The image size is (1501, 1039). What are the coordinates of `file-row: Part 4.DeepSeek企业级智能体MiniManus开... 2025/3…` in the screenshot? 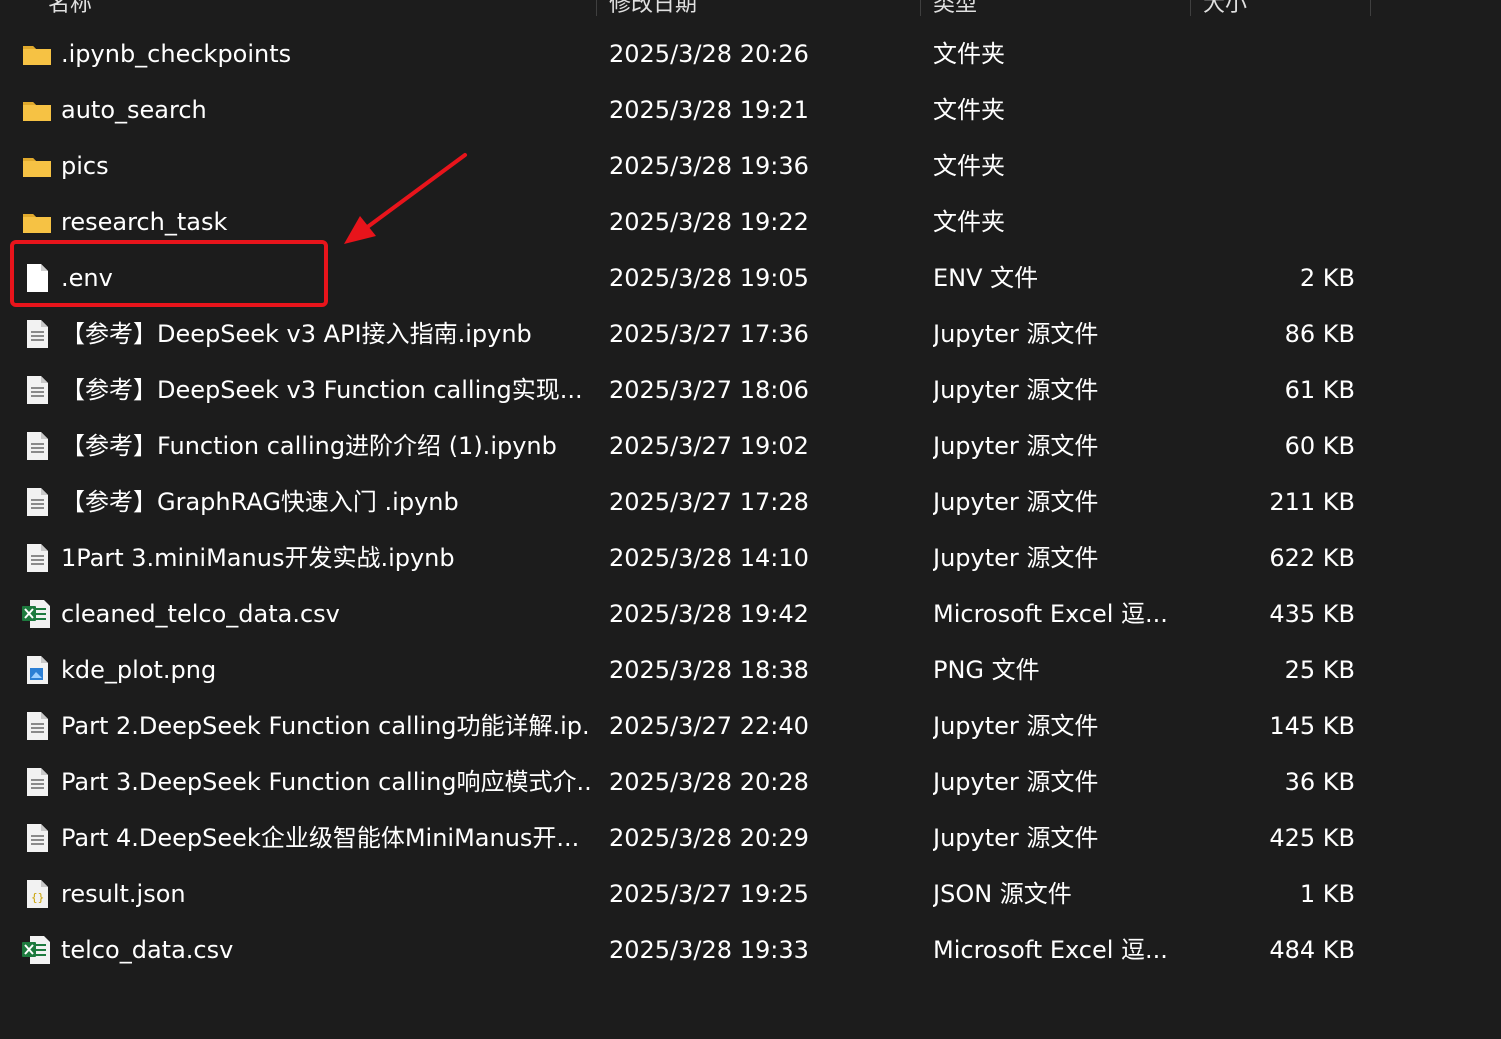 It's located at (750, 838).